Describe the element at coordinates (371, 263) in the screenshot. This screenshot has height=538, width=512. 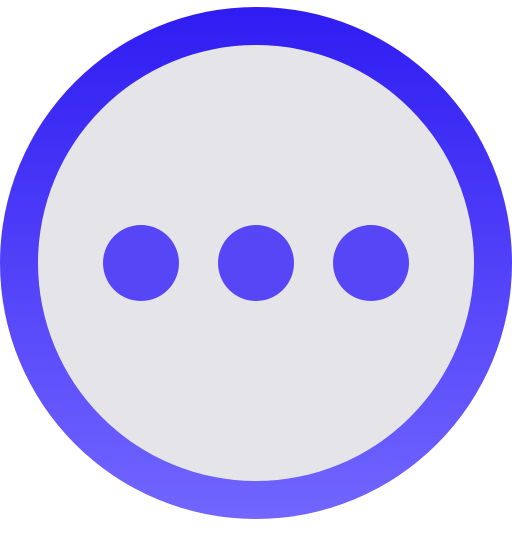
I see `dot-right` at that location.